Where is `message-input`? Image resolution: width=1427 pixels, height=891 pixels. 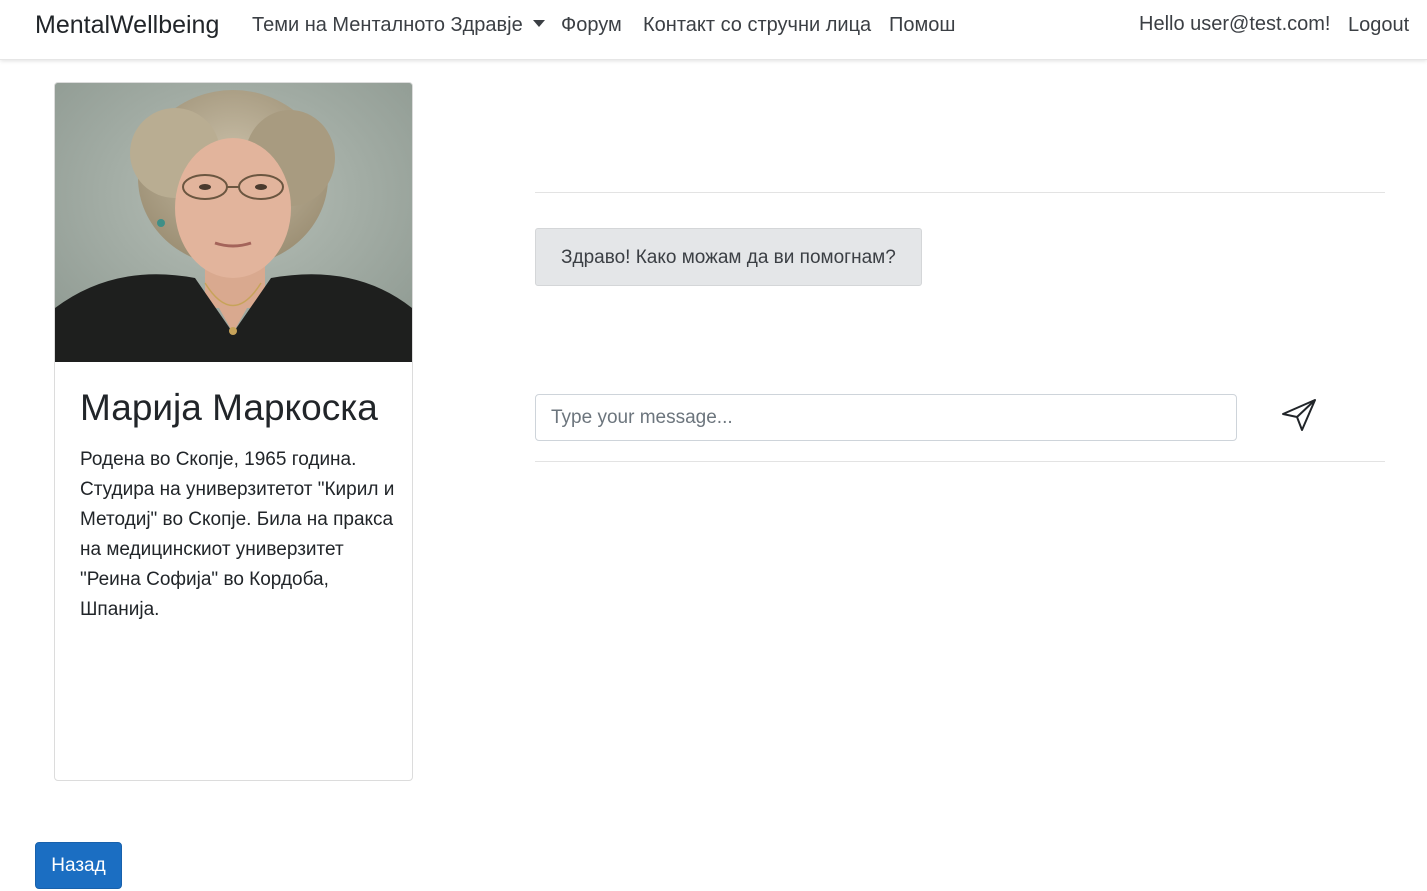 message-input is located at coordinates (886, 417).